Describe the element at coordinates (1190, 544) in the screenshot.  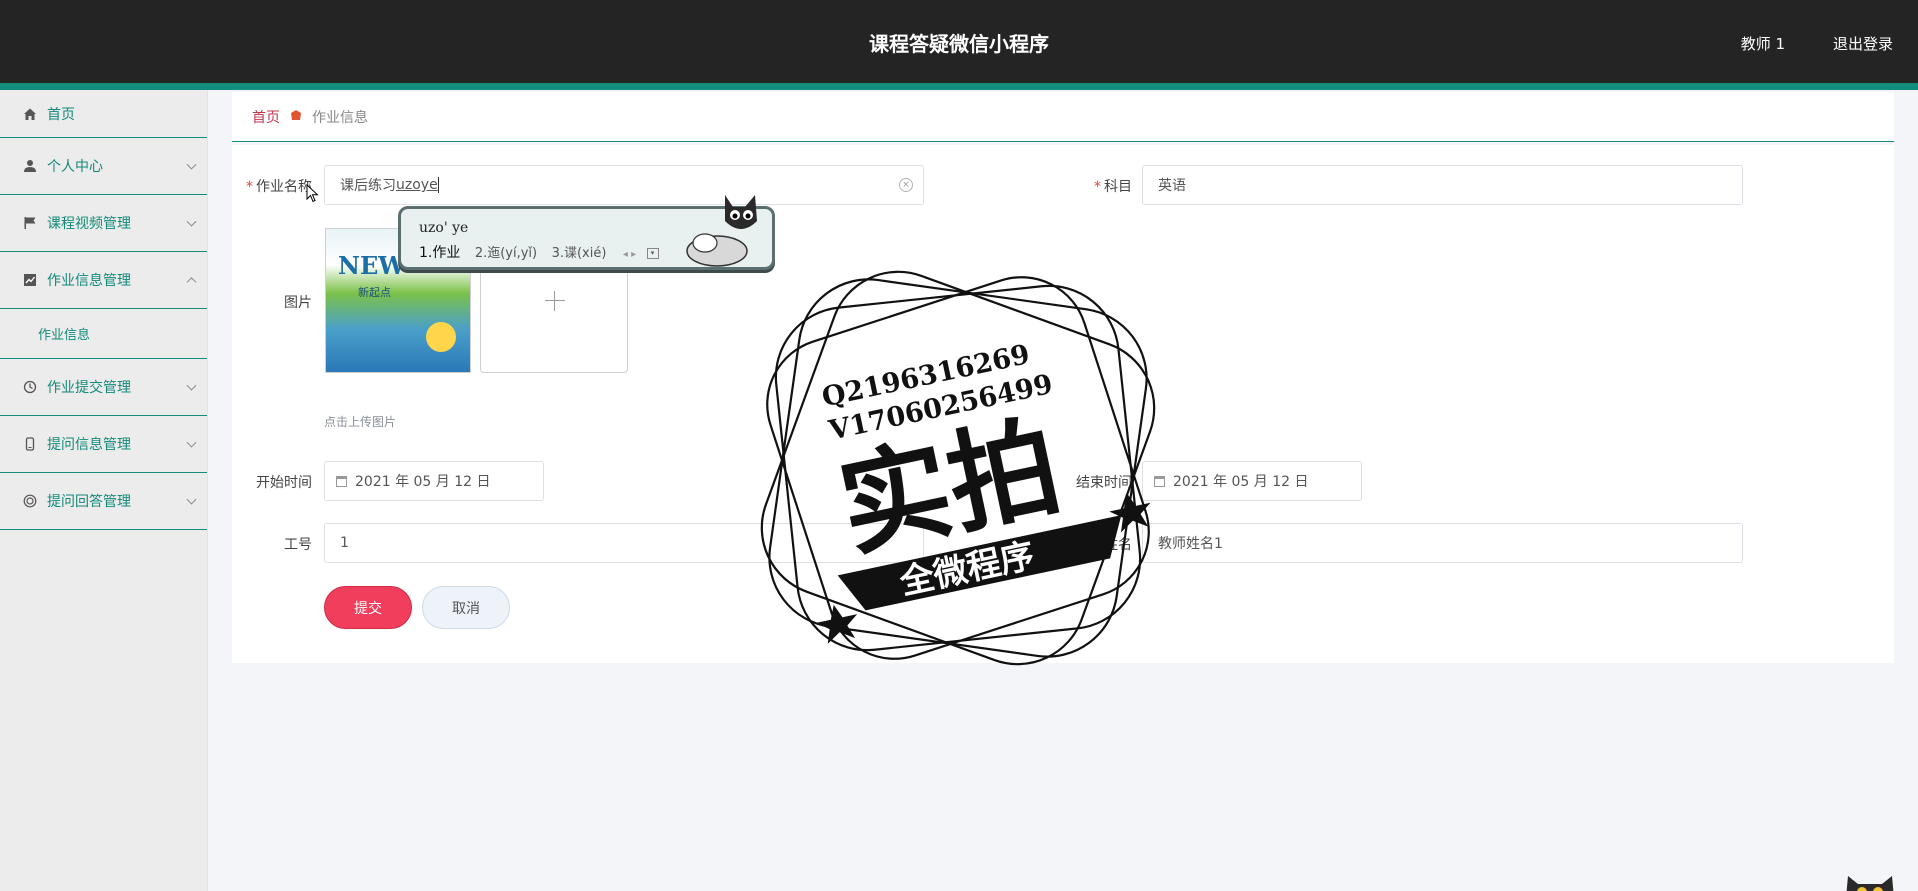
I see `teacher-name-value: 教师姓名1` at that location.